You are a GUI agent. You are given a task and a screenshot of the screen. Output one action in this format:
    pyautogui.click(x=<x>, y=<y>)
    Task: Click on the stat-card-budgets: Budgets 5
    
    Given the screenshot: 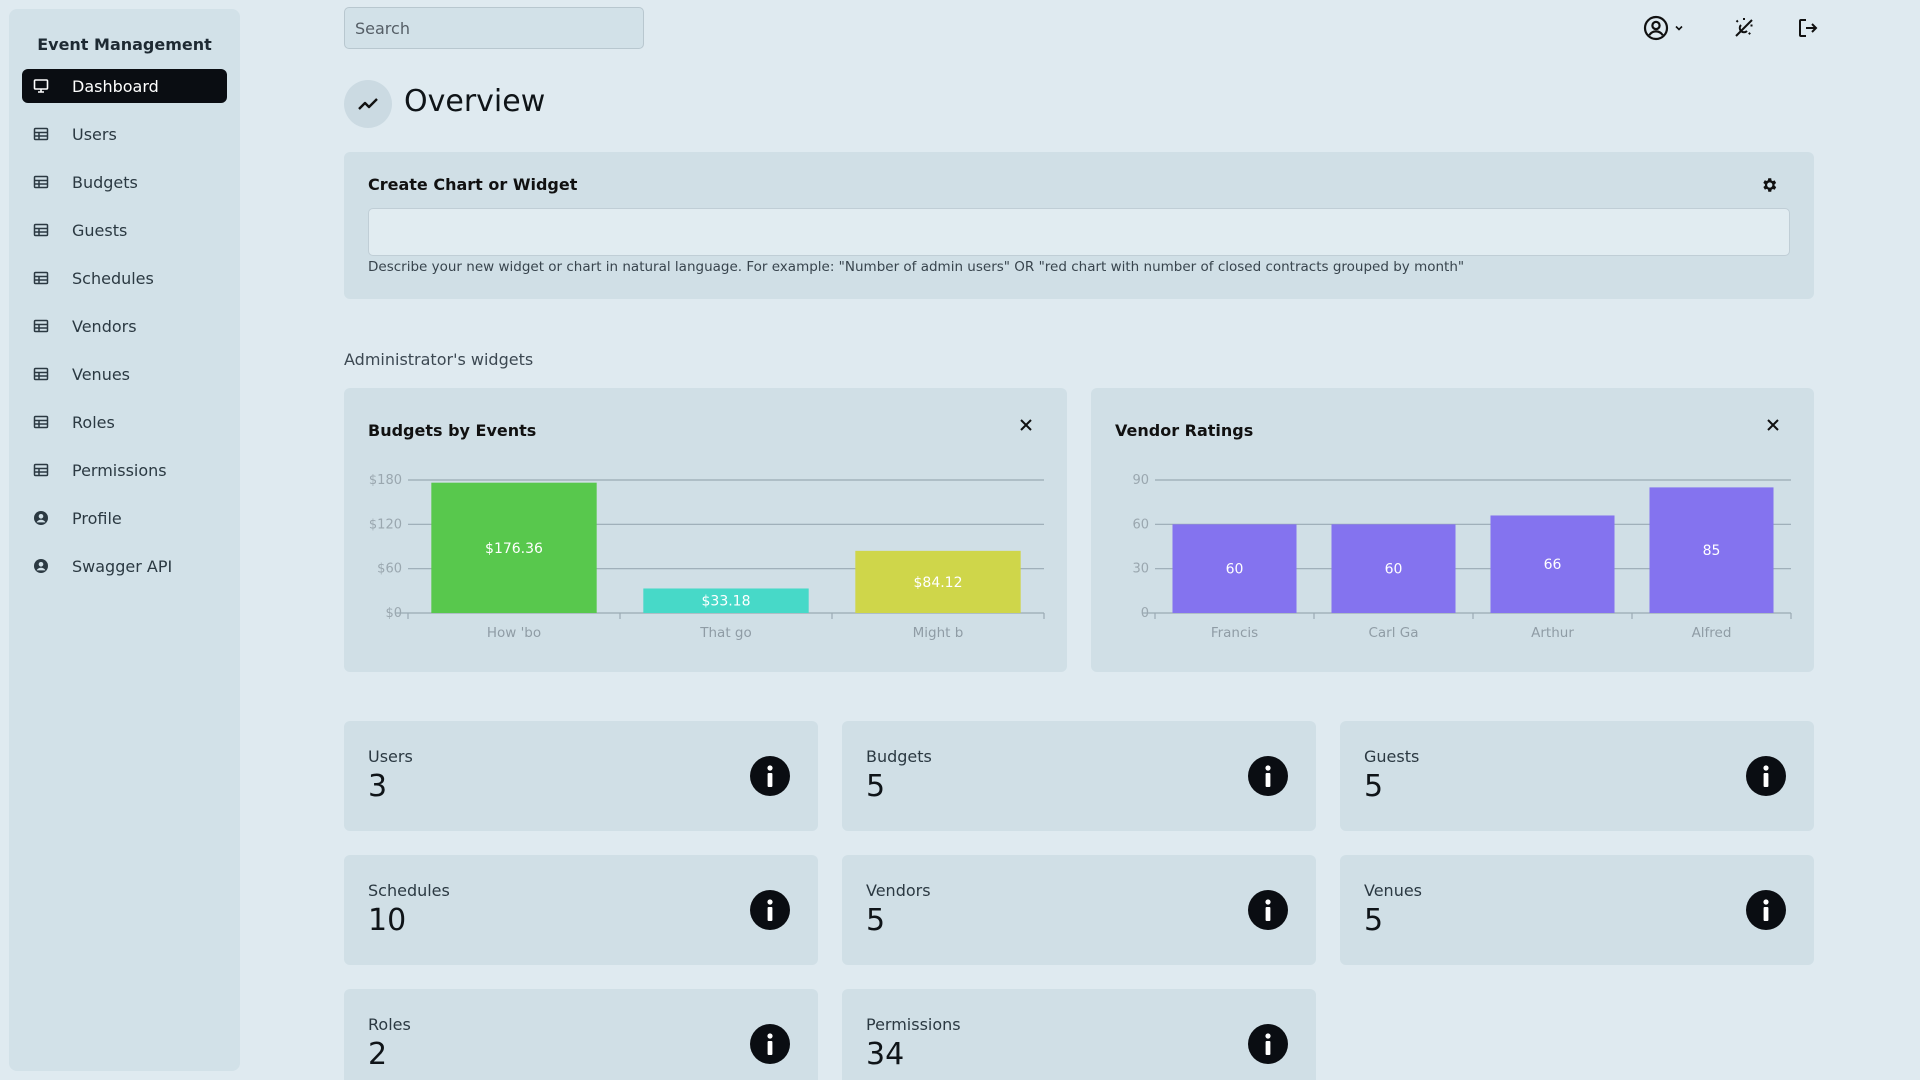 What is the action you would take?
    pyautogui.click(x=1079, y=776)
    